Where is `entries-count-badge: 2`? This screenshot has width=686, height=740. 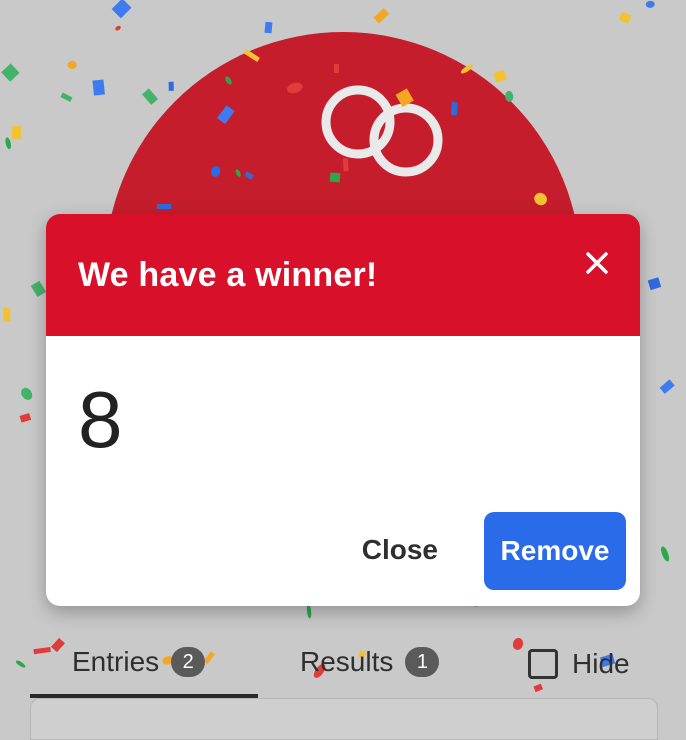 entries-count-badge: 2 is located at coordinates (188, 662).